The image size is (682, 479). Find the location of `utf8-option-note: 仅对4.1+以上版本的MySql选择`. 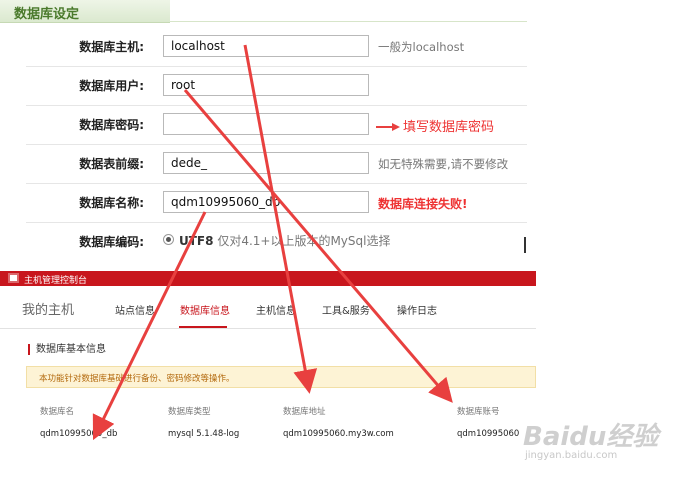

utf8-option-note: 仅对4.1+以上版本的MySql选择 is located at coordinates (304, 241).